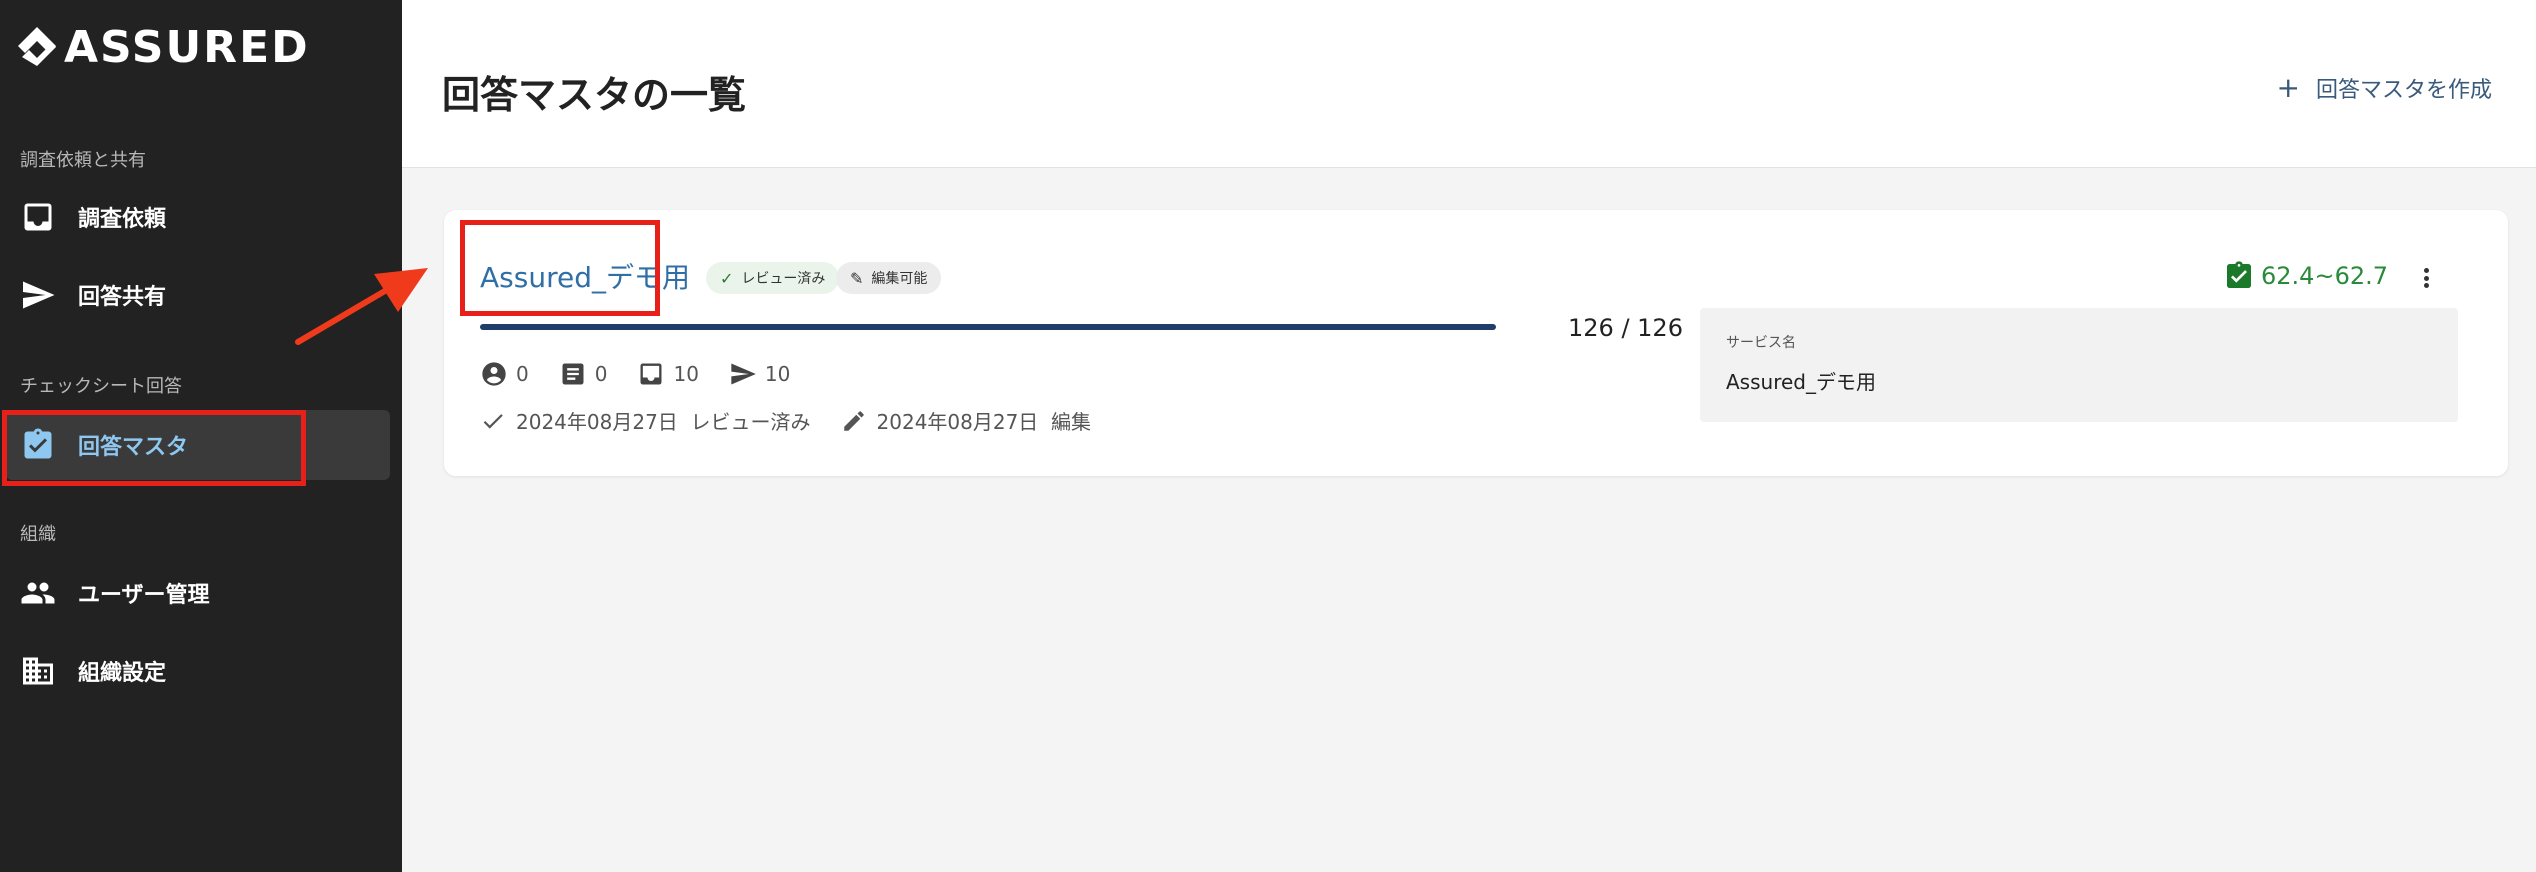 Image resolution: width=2536 pixels, height=872 pixels. What do you see at coordinates (594, 95) in the screenshot?
I see `page-title: 回答マスタの一覧` at bounding box center [594, 95].